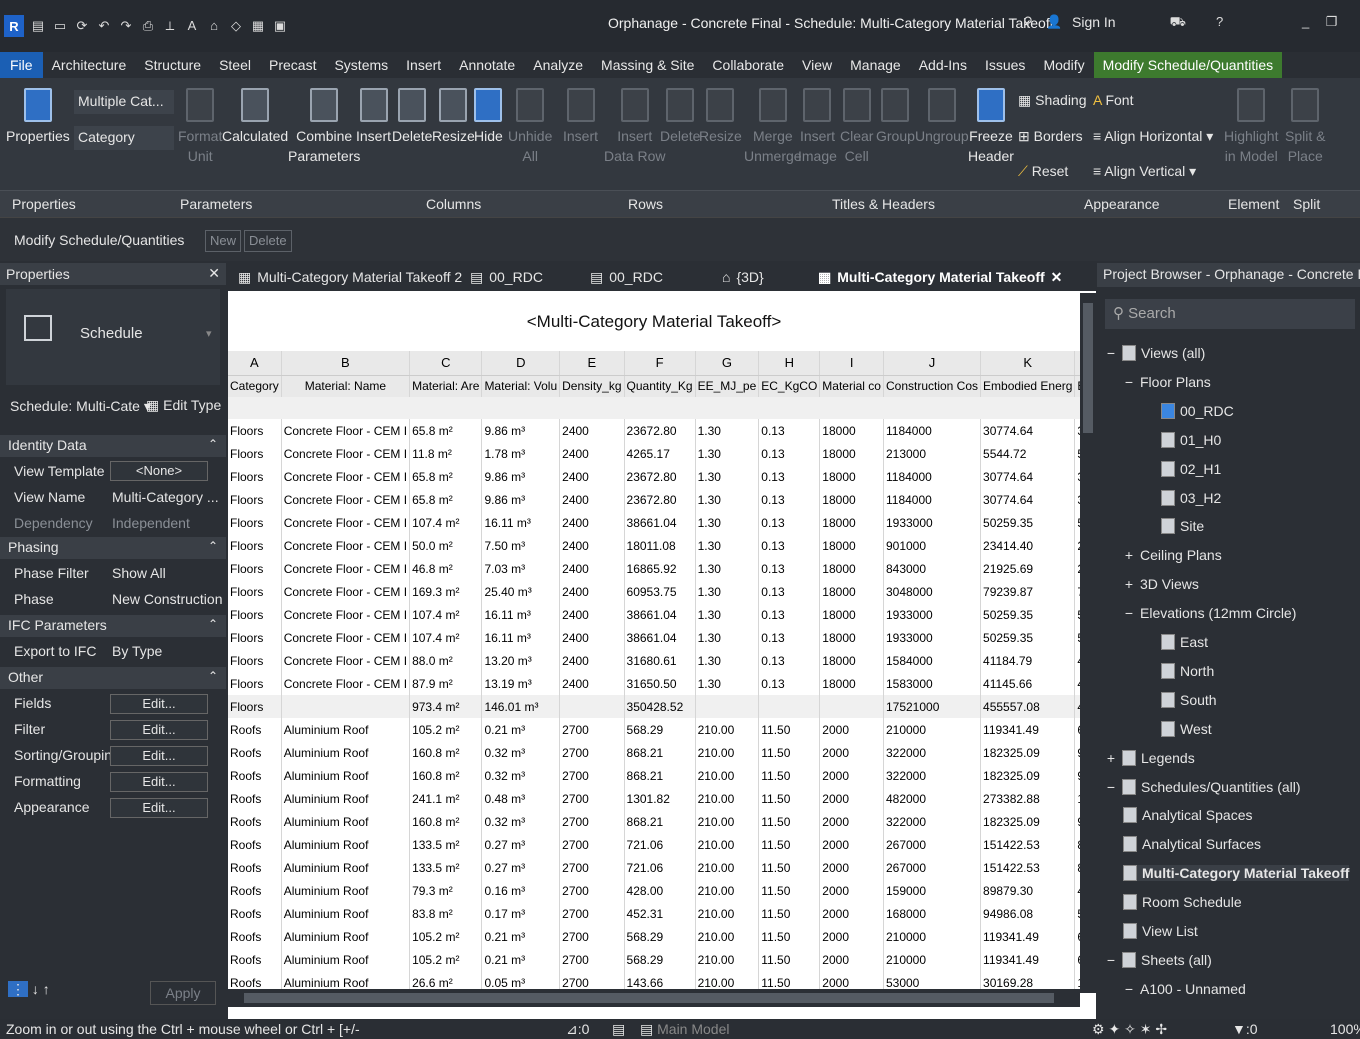 The height and width of the screenshot is (1039, 1360). Describe the element at coordinates (324, 127) in the screenshot. I see `combine-parameters-button: Combine Parameters` at that location.